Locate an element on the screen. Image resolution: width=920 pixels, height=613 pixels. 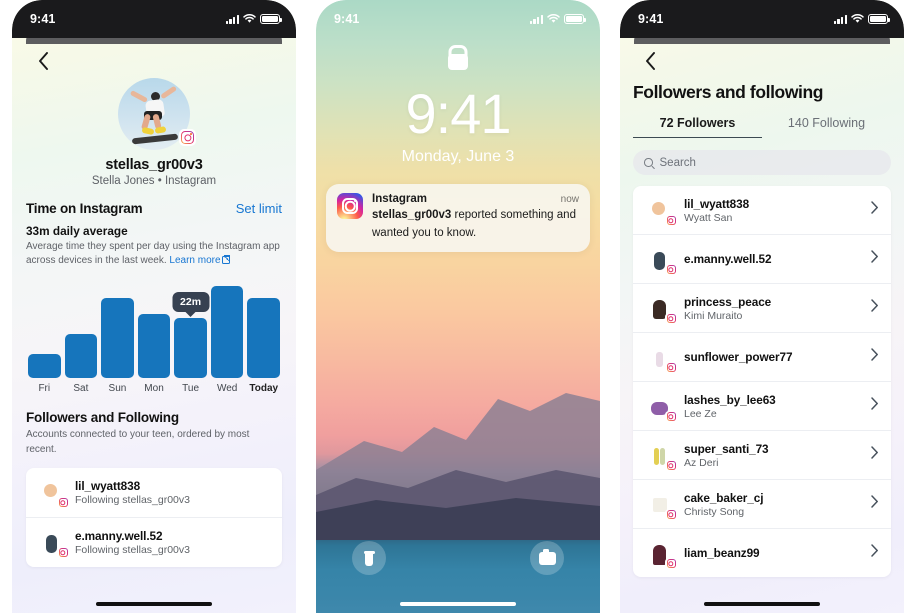
list-item: lashes_by_lee63 Lee Ze is located at coordinates (762, 406).